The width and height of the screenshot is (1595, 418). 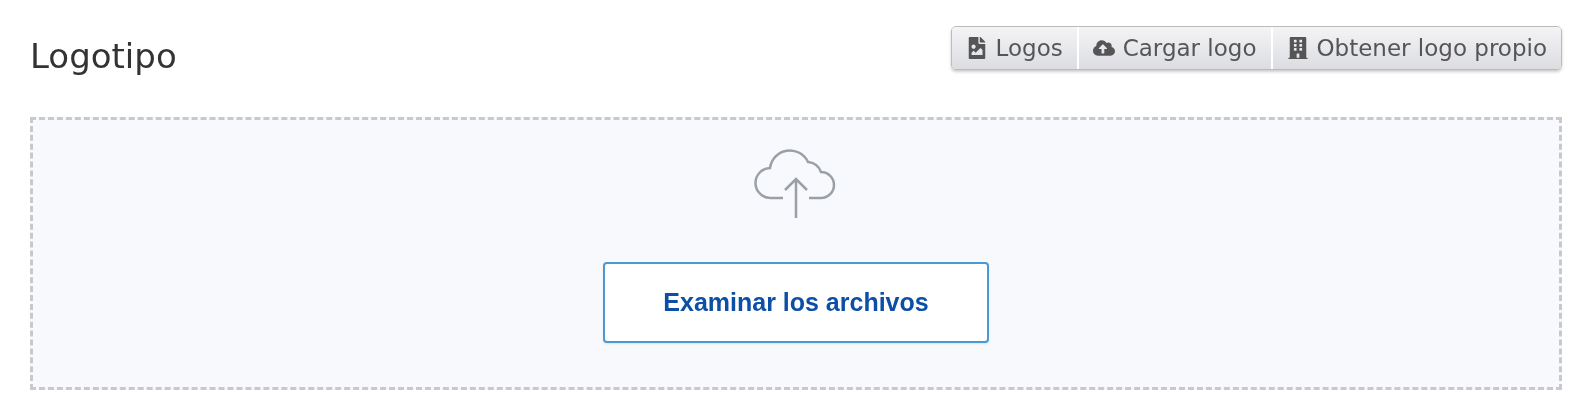 What do you see at coordinates (1297, 48) in the screenshot?
I see `building-icon` at bounding box center [1297, 48].